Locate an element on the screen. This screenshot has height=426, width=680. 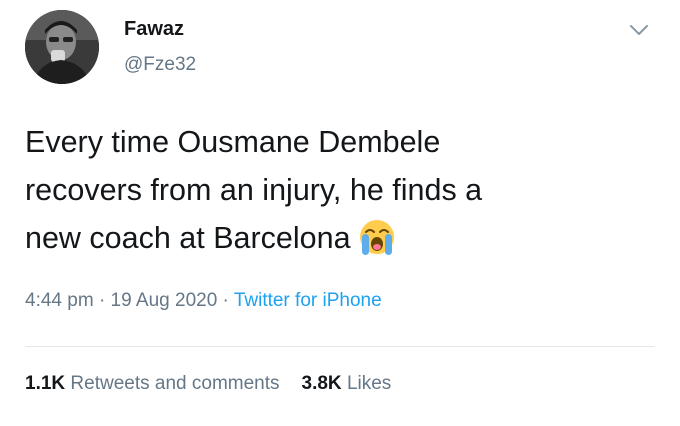
tweet-text-line: Every time Ousmane Dembele is located at coordinates (233, 142).